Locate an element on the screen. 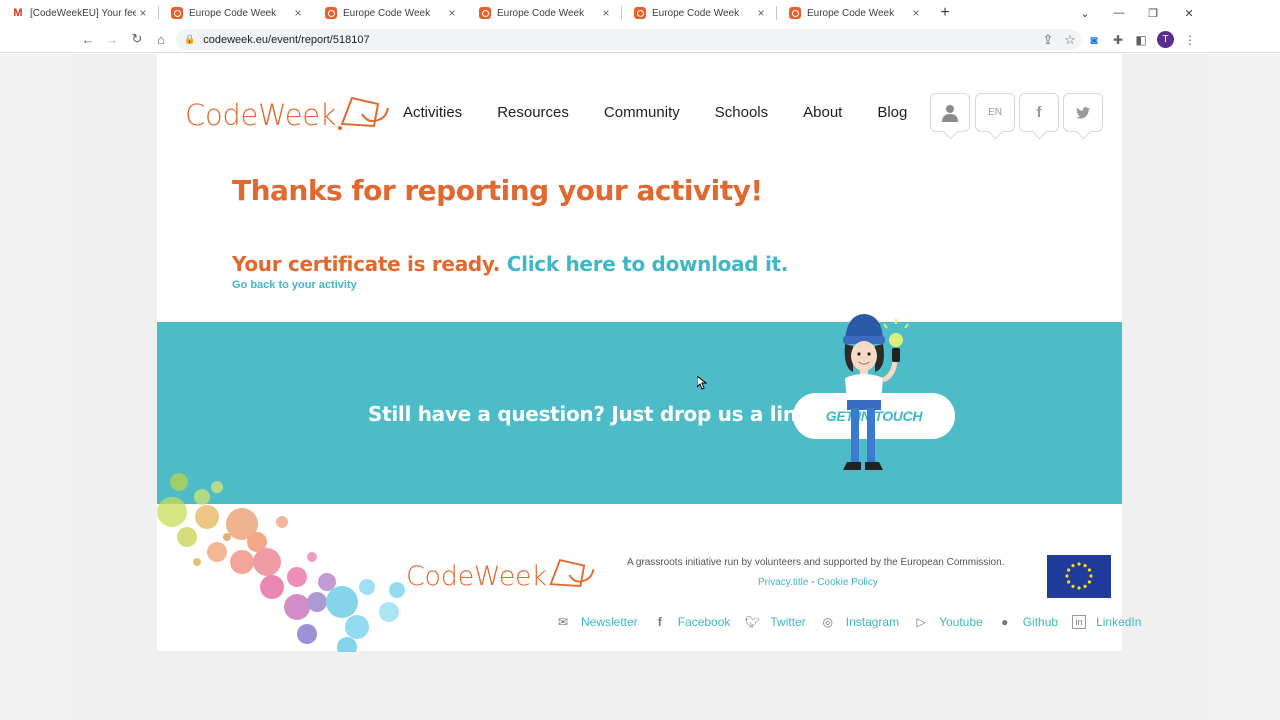  footer-logo: CodeWeek is located at coordinates (502, 574).